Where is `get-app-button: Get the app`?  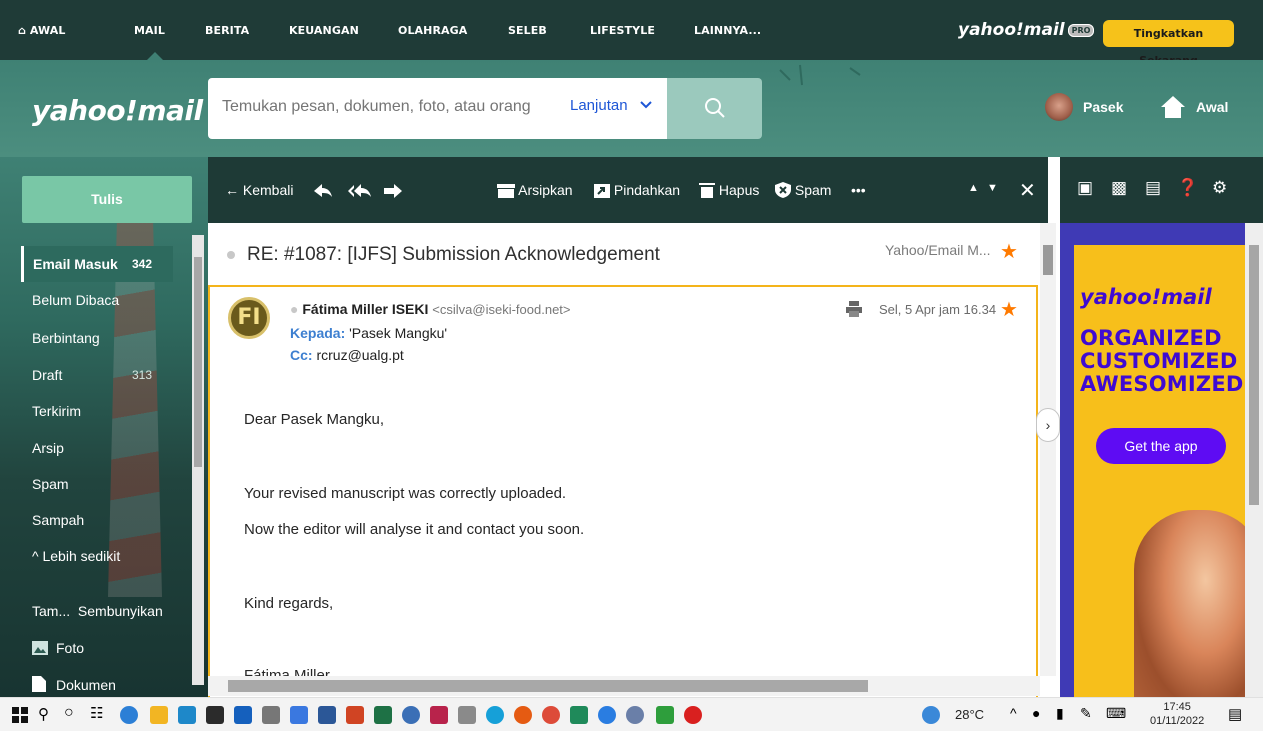 get-app-button: Get the app is located at coordinates (1161, 446).